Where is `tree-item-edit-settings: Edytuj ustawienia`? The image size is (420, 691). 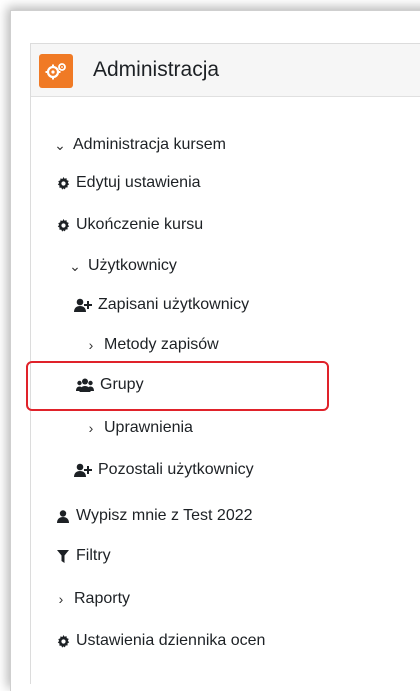
tree-item-edit-settings: Edytuj ustawienia is located at coordinates (128, 183).